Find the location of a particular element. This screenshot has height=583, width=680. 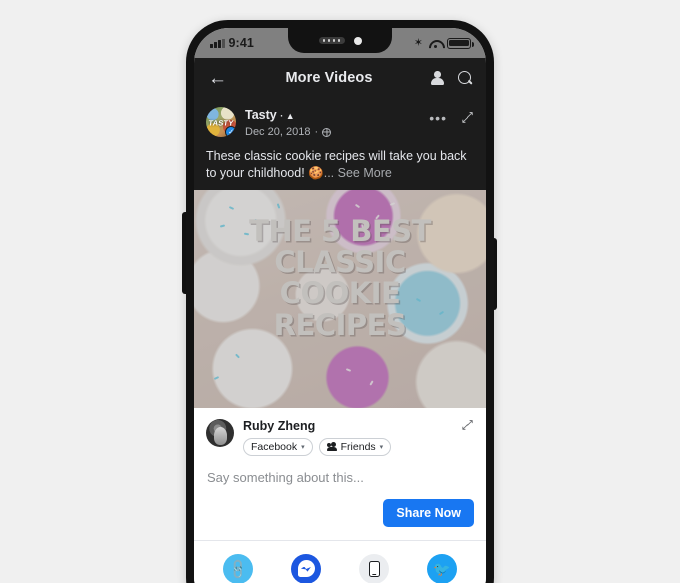

wifi-icon is located at coordinates (435, 43).